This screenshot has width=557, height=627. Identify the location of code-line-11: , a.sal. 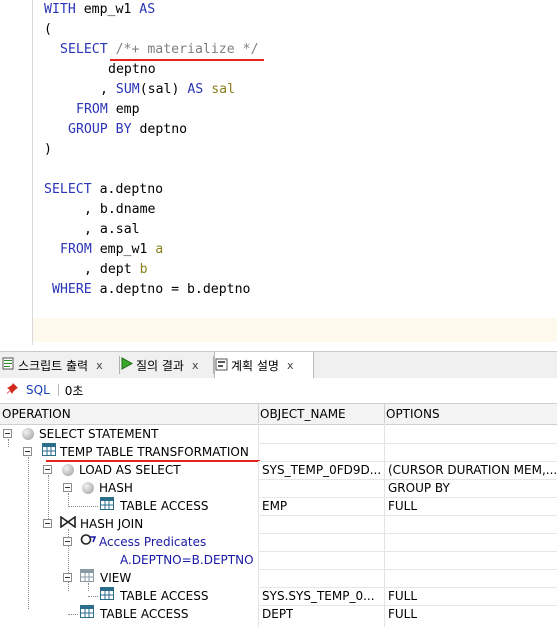
(112, 230).